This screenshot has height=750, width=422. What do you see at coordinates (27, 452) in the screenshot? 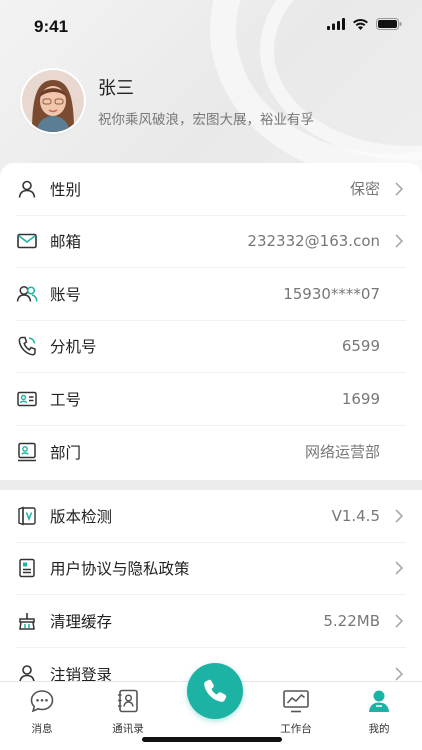
I see `department-icon` at bounding box center [27, 452].